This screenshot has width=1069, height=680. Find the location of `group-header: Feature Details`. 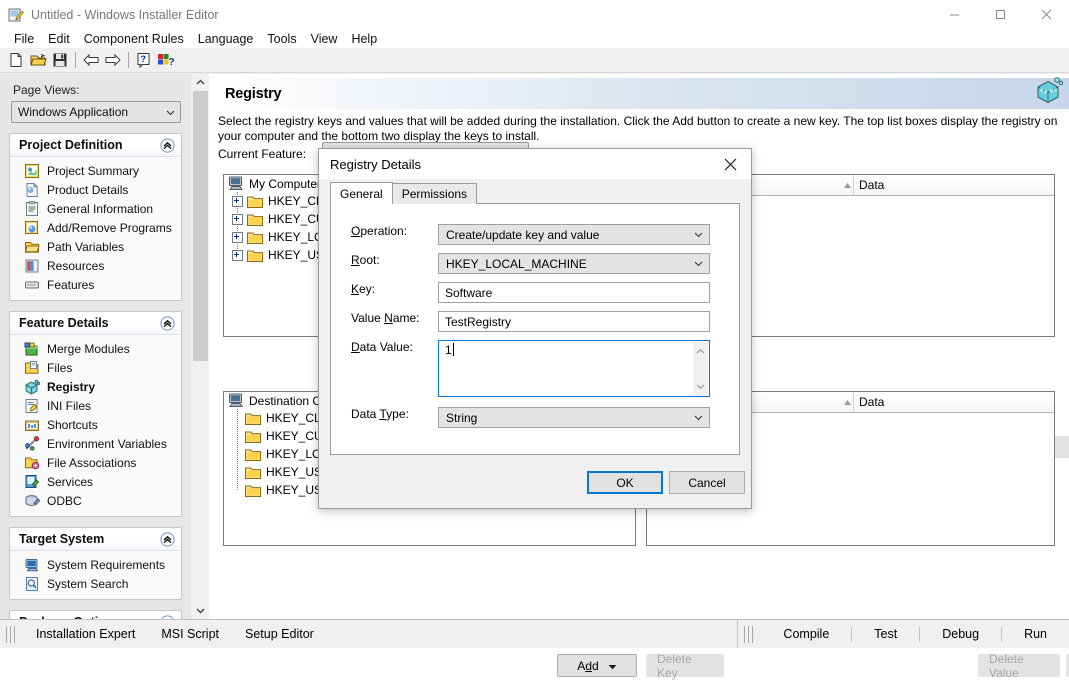

group-header: Feature Details is located at coordinates (95, 323).